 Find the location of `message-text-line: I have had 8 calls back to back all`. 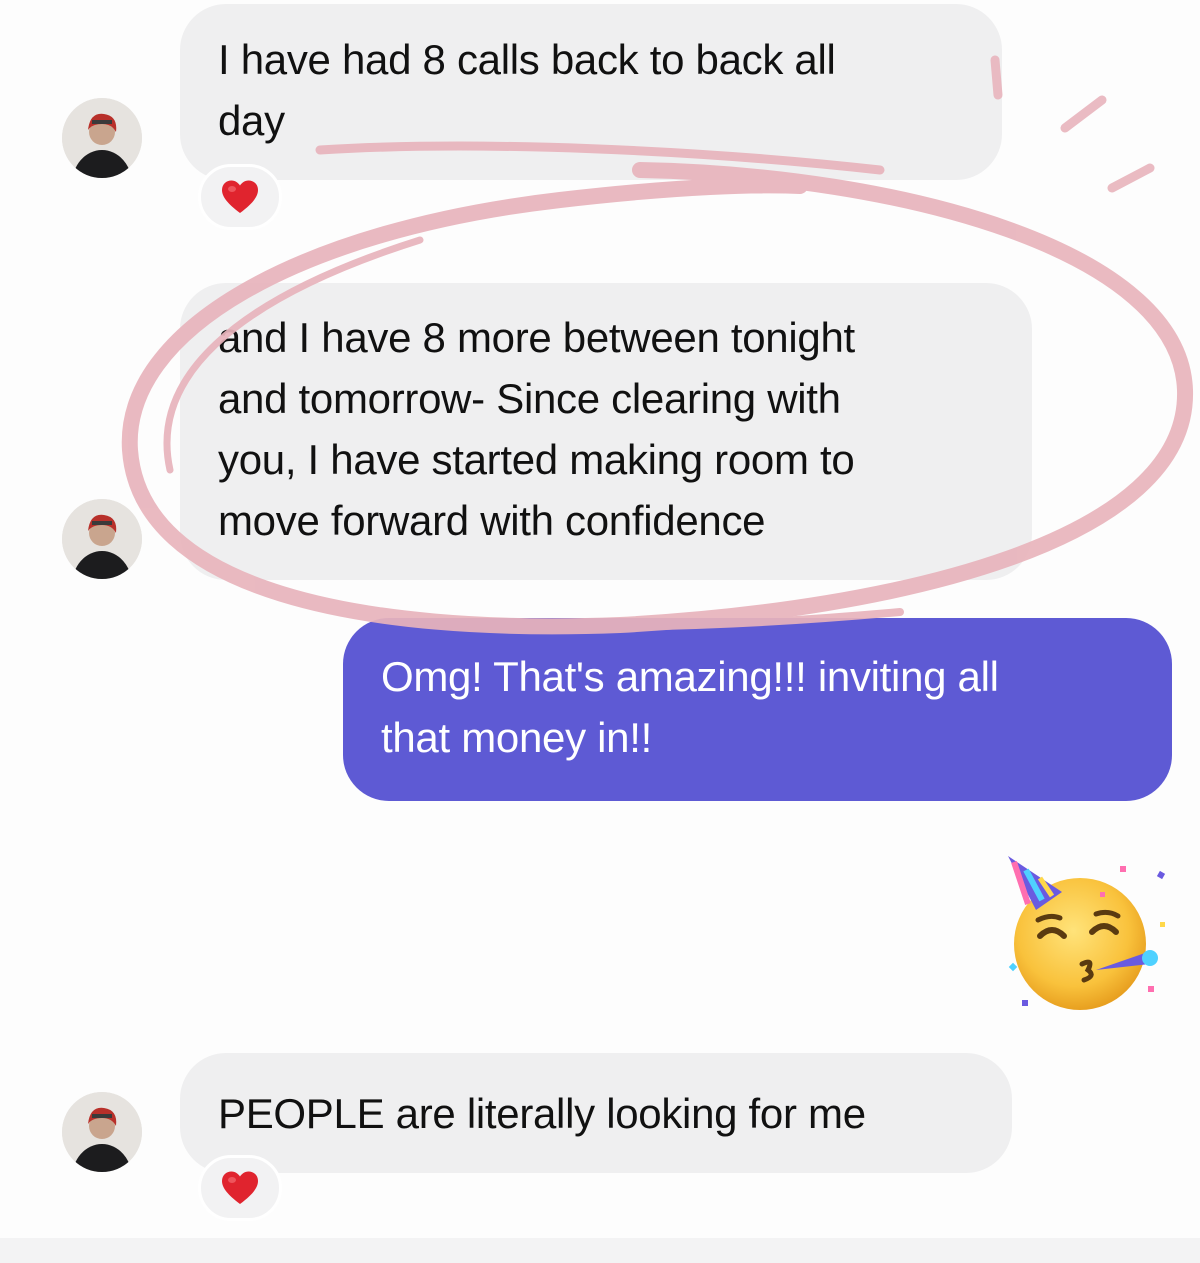

message-text-line: I have had 8 calls back to back all is located at coordinates (527, 59).